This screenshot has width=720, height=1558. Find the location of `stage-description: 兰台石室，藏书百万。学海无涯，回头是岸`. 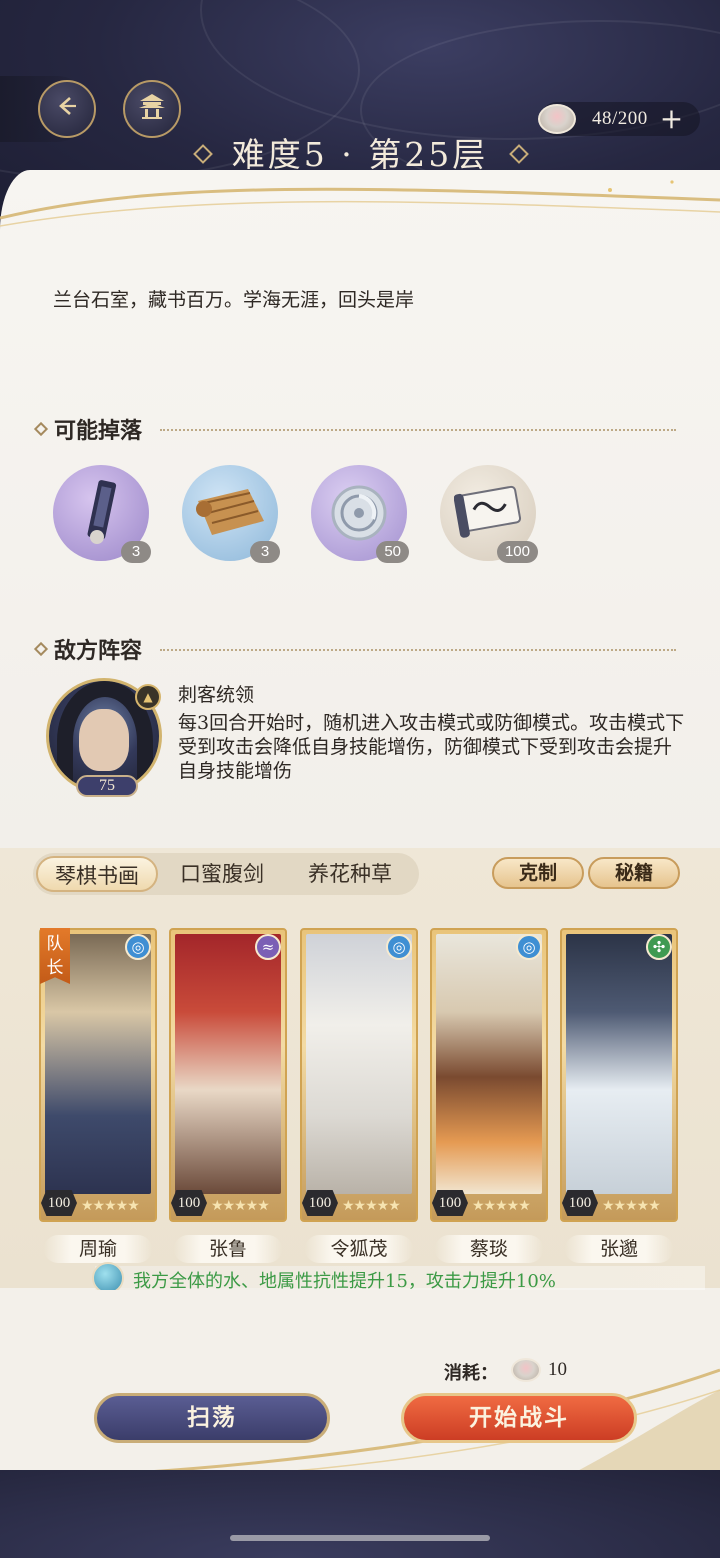

stage-description: 兰台石室，藏书百万。学海无涯，回头是岸 is located at coordinates (234, 300).